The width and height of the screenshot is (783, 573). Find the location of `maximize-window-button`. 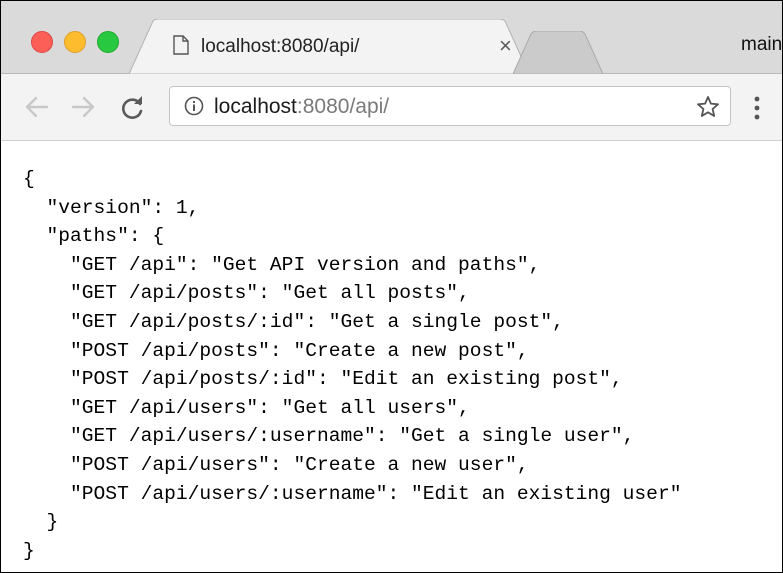

maximize-window-button is located at coordinates (108, 42).